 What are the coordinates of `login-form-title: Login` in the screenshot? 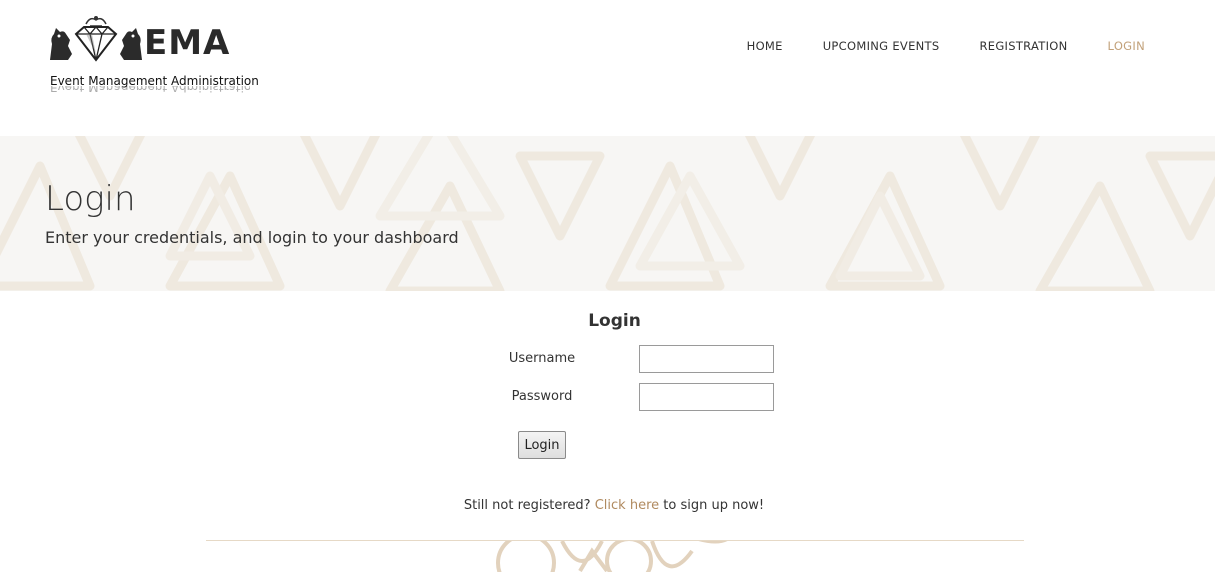 It's located at (614, 321).